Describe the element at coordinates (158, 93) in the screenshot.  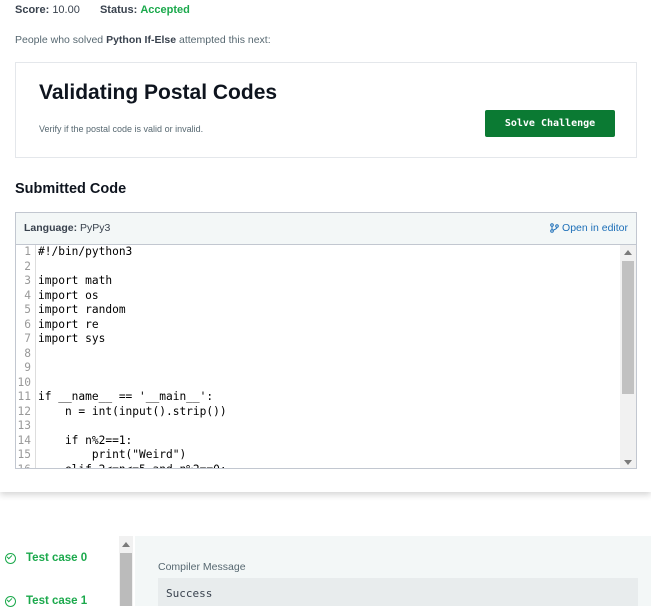
I see `recommended-challenge-title: Validating Postal Codes` at that location.